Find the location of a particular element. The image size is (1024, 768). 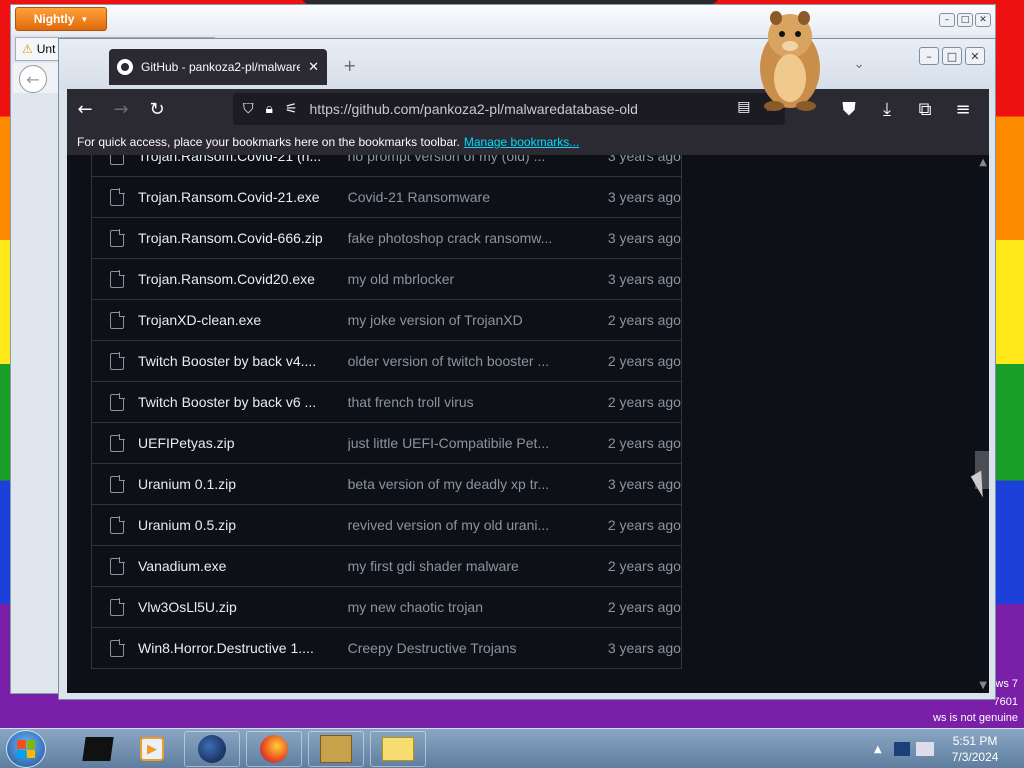

action-center-icon is located at coordinates (901, 749).